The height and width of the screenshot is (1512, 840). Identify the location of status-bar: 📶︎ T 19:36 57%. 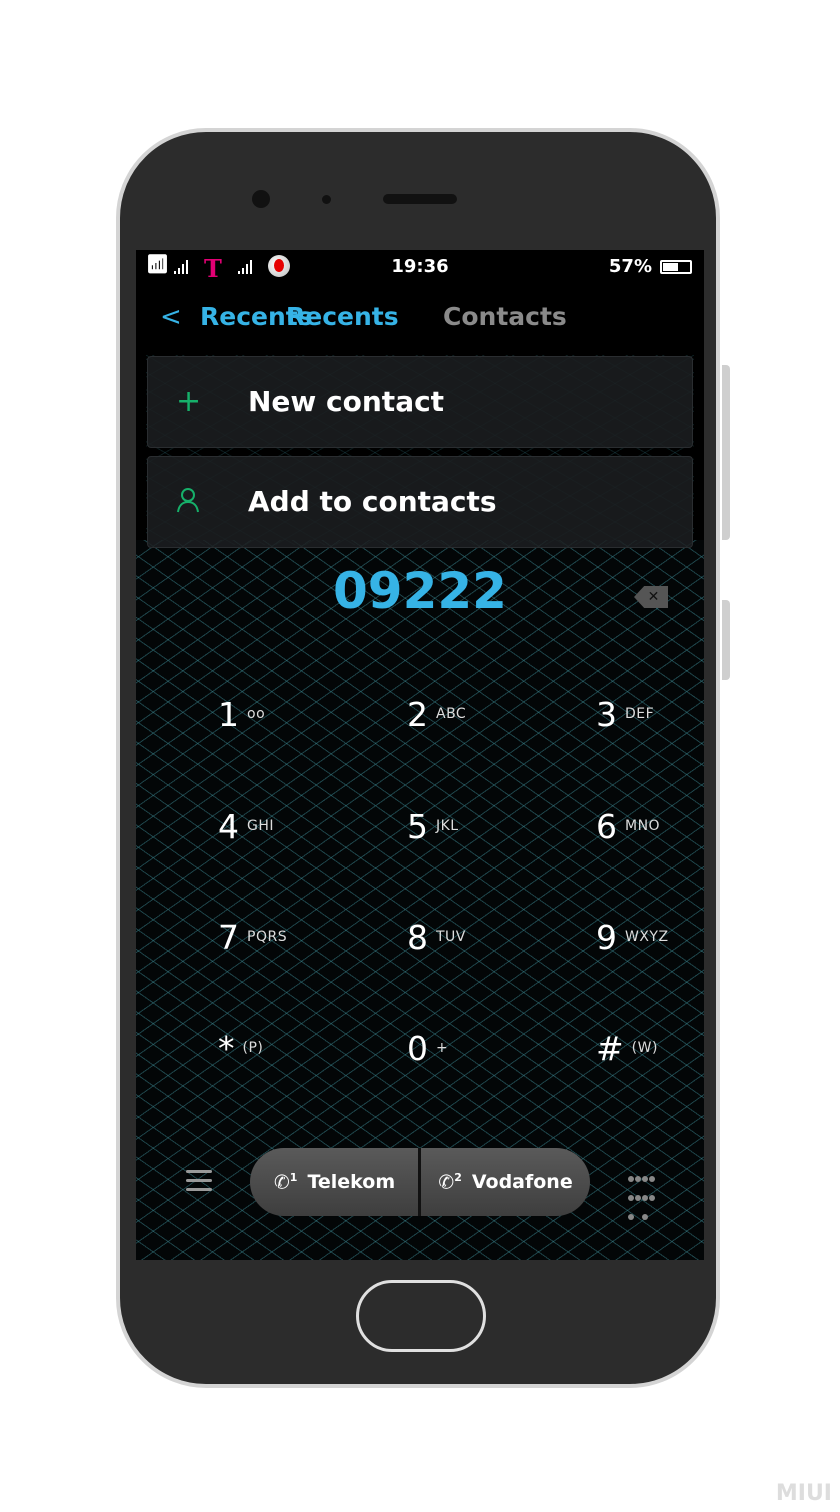
(420, 267).